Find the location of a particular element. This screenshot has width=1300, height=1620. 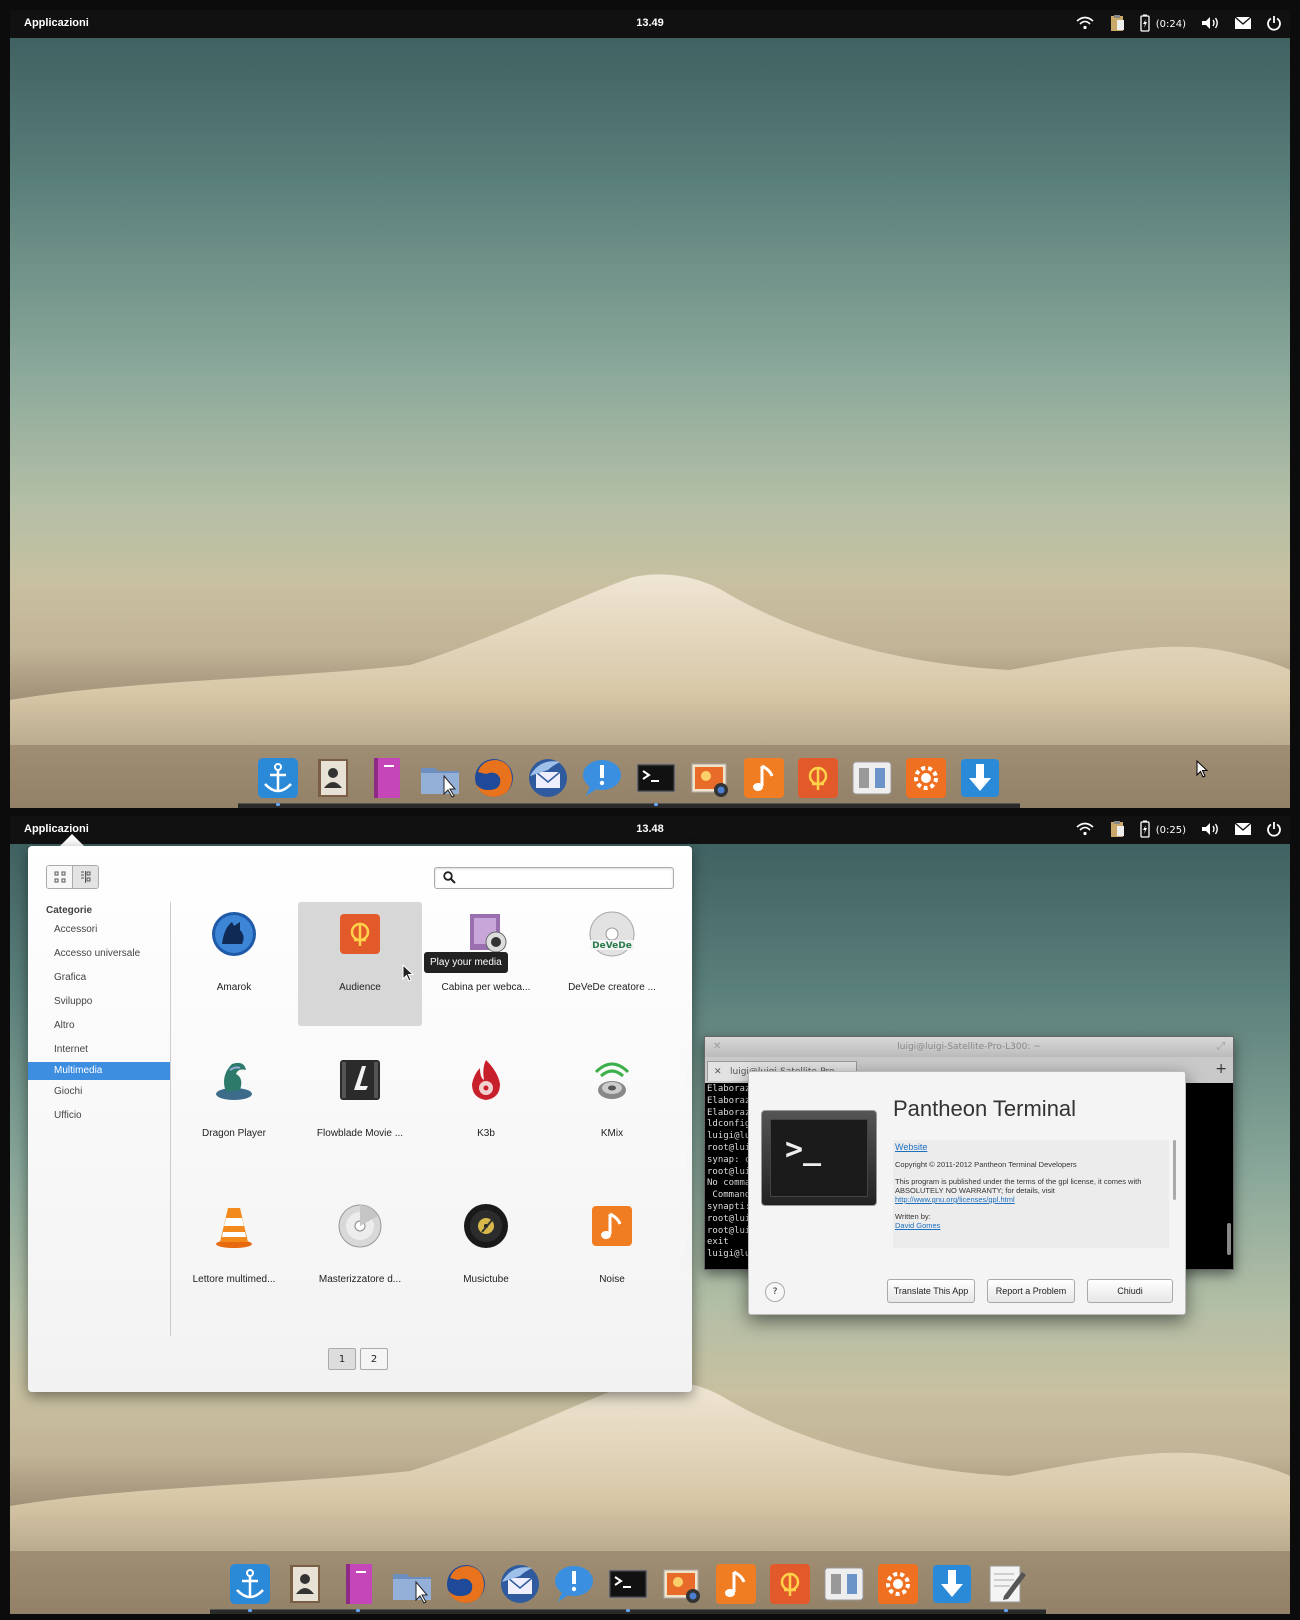

app-tile: Noise is located at coordinates (612, 1256).